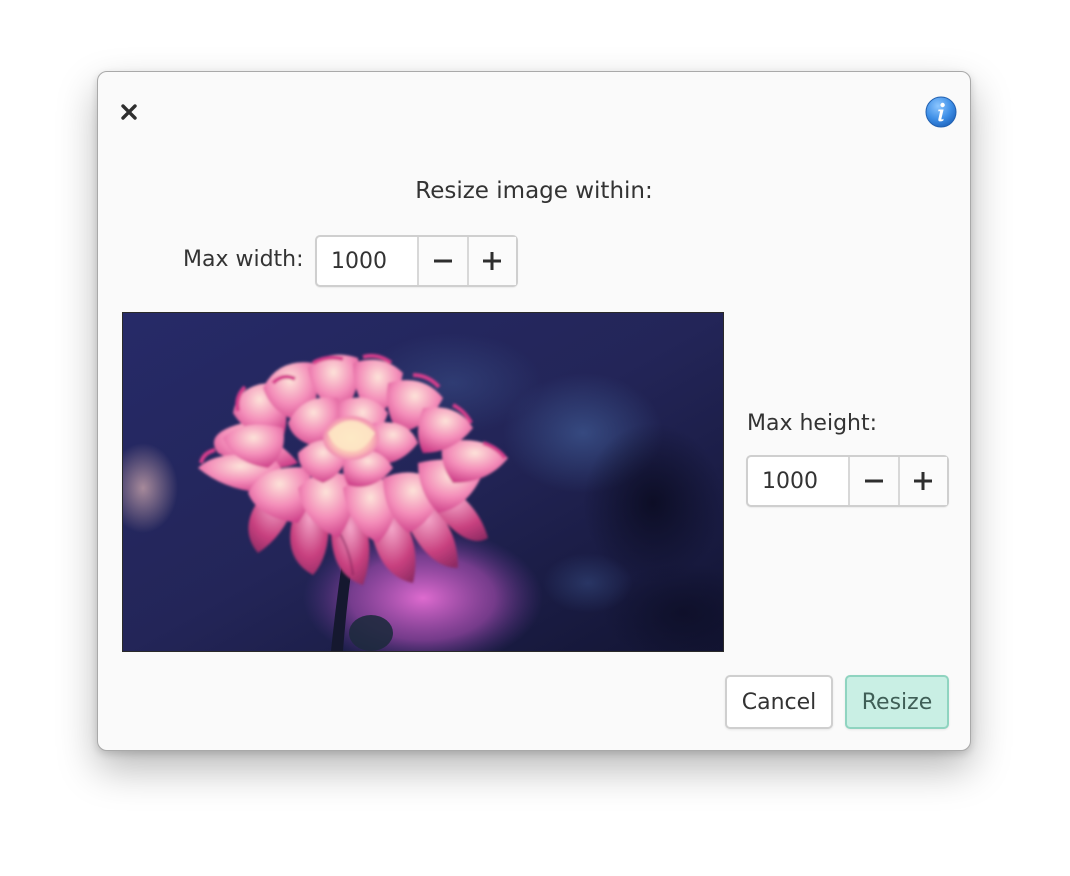 The width and height of the screenshot is (1070, 876). Describe the element at coordinates (367, 261) in the screenshot. I see `max-width-input` at that location.